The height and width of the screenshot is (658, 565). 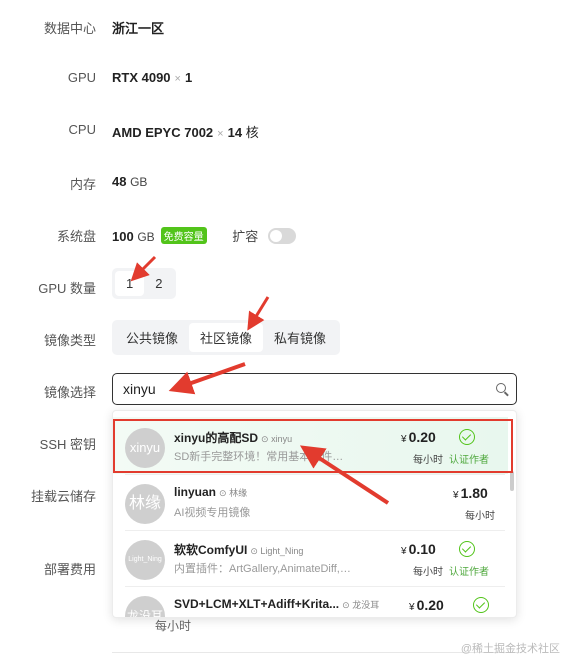 What do you see at coordinates (207, 378) in the screenshot?
I see `arrow-search` at bounding box center [207, 378].